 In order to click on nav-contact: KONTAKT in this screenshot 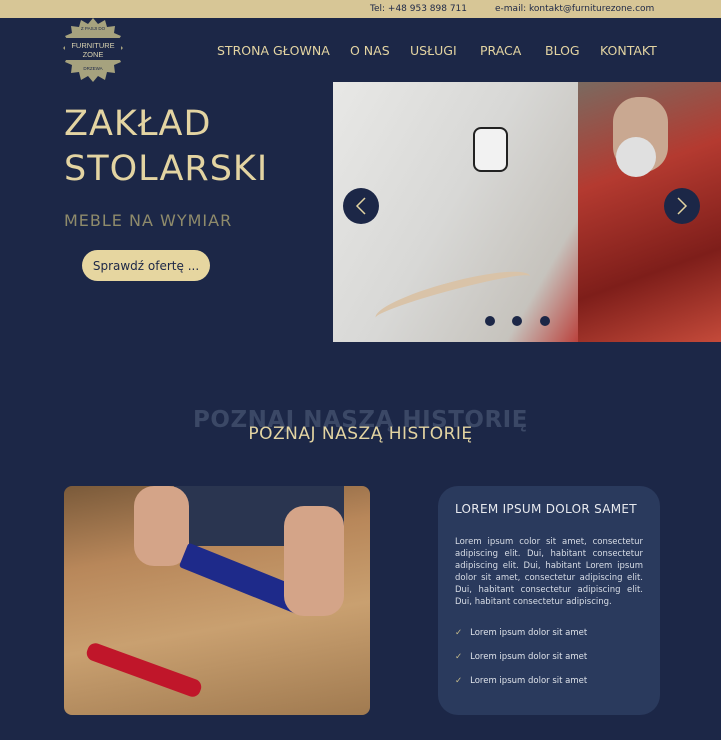, I will do `click(628, 50)`.